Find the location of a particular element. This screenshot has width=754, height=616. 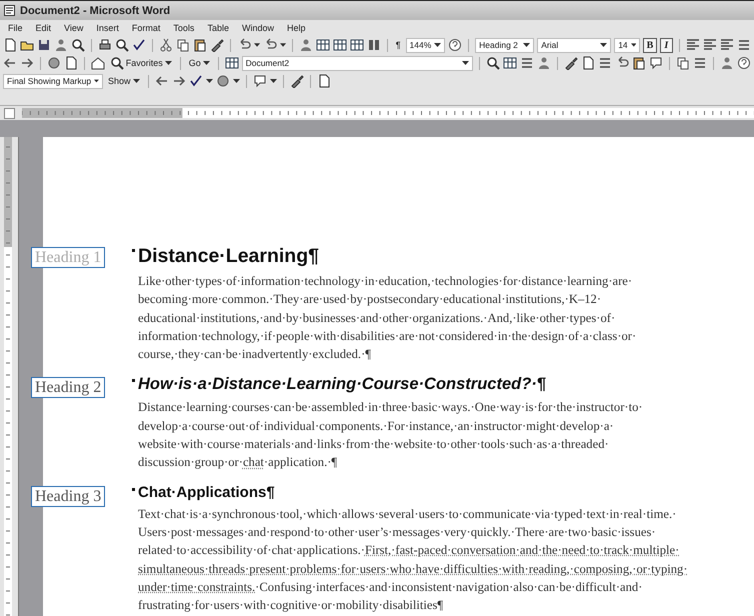

show-marks-button: ¶ is located at coordinates (398, 45).